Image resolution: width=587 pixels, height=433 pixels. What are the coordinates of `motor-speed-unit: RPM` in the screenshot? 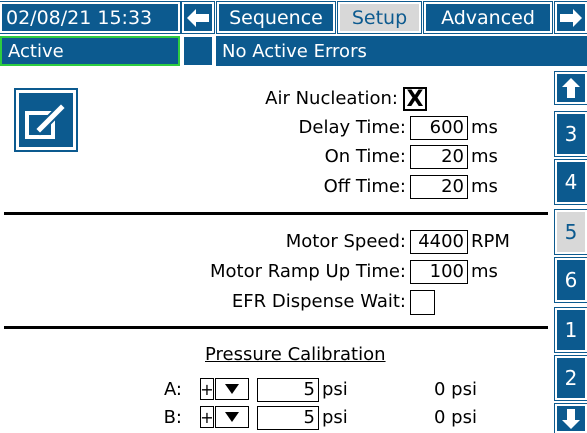 It's located at (490, 241).